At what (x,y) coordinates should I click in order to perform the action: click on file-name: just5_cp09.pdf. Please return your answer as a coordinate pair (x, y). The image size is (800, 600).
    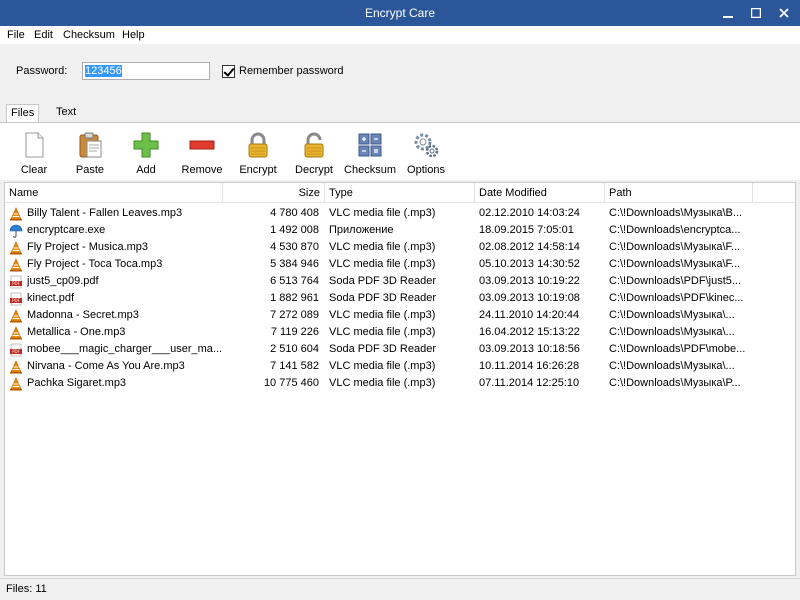
    Looking at the image, I should click on (63, 281).